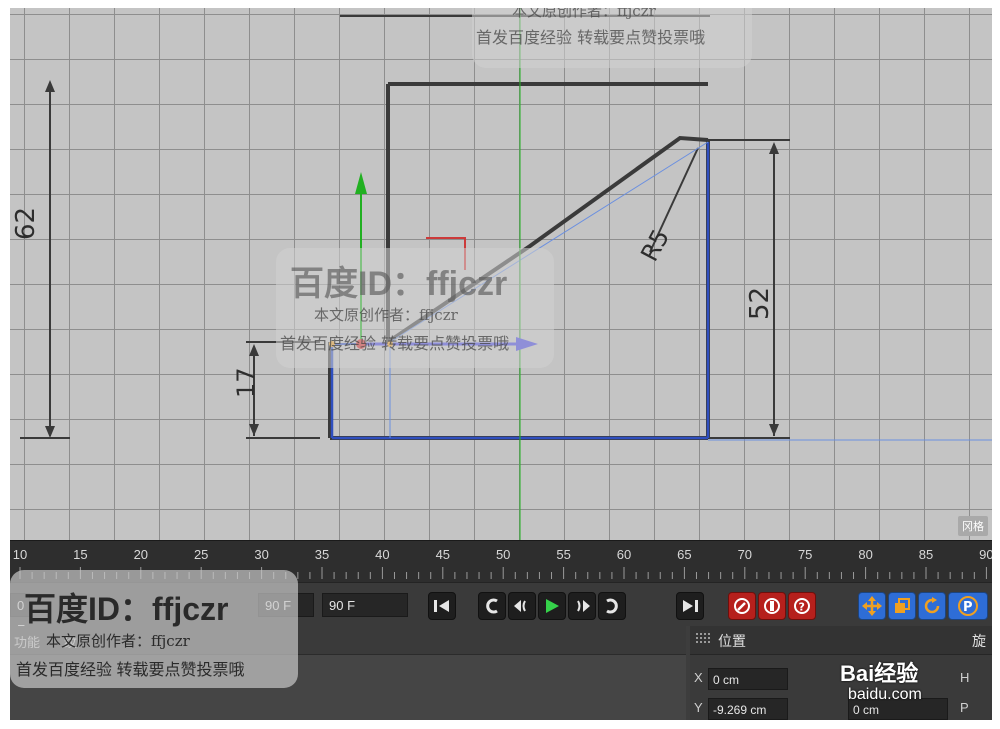  What do you see at coordinates (261, 554) in the screenshot?
I see `timeline-tick-label: 30` at bounding box center [261, 554].